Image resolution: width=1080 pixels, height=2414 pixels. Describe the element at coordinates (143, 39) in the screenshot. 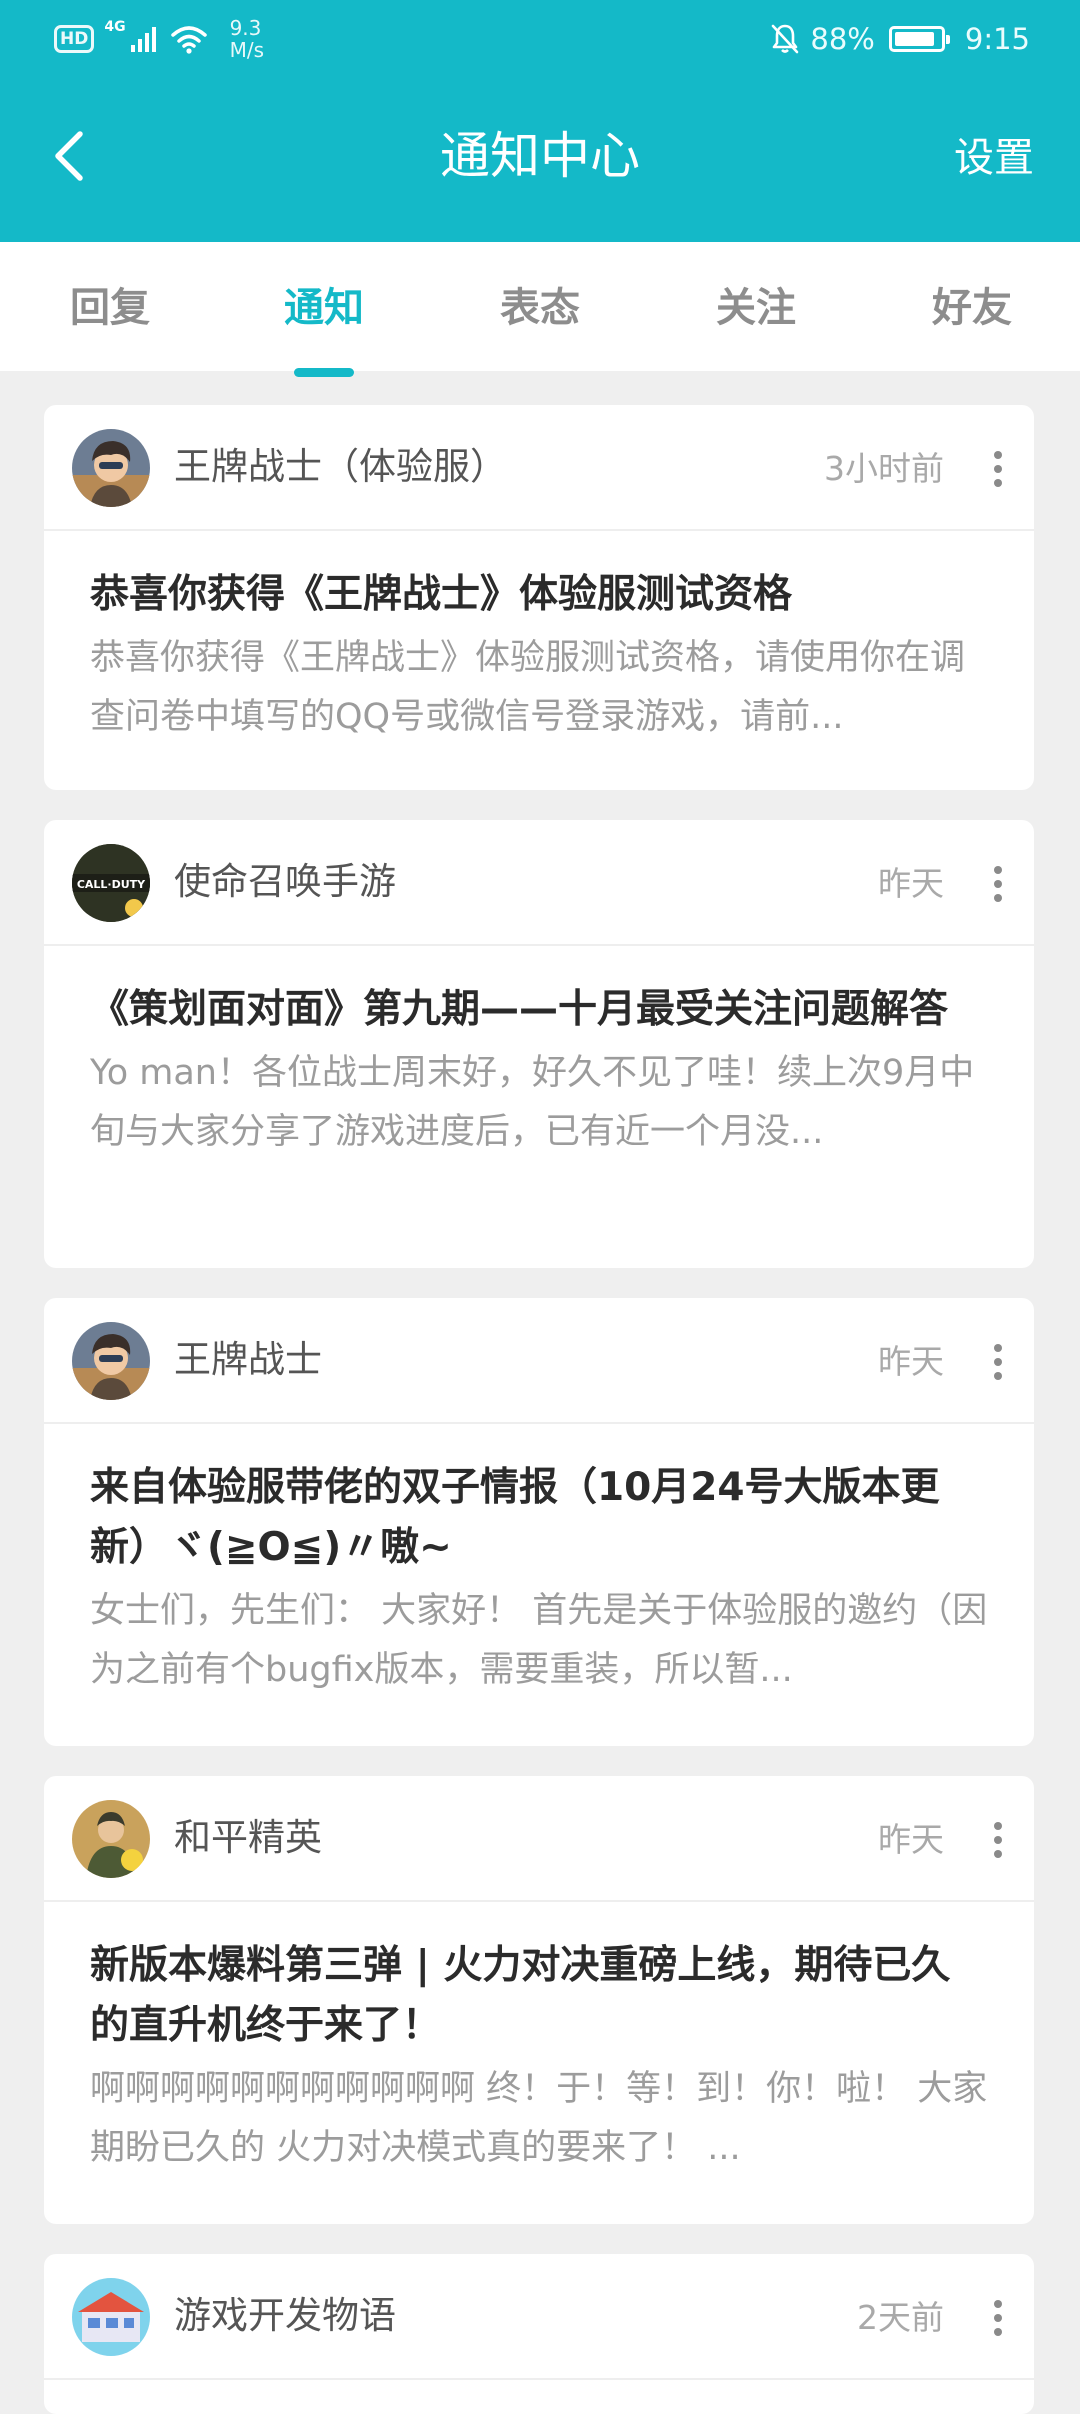

I see `cellular-signal-icon` at that location.